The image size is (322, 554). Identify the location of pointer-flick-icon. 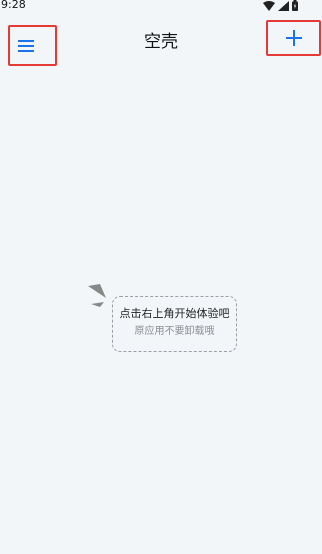
(97, 295).